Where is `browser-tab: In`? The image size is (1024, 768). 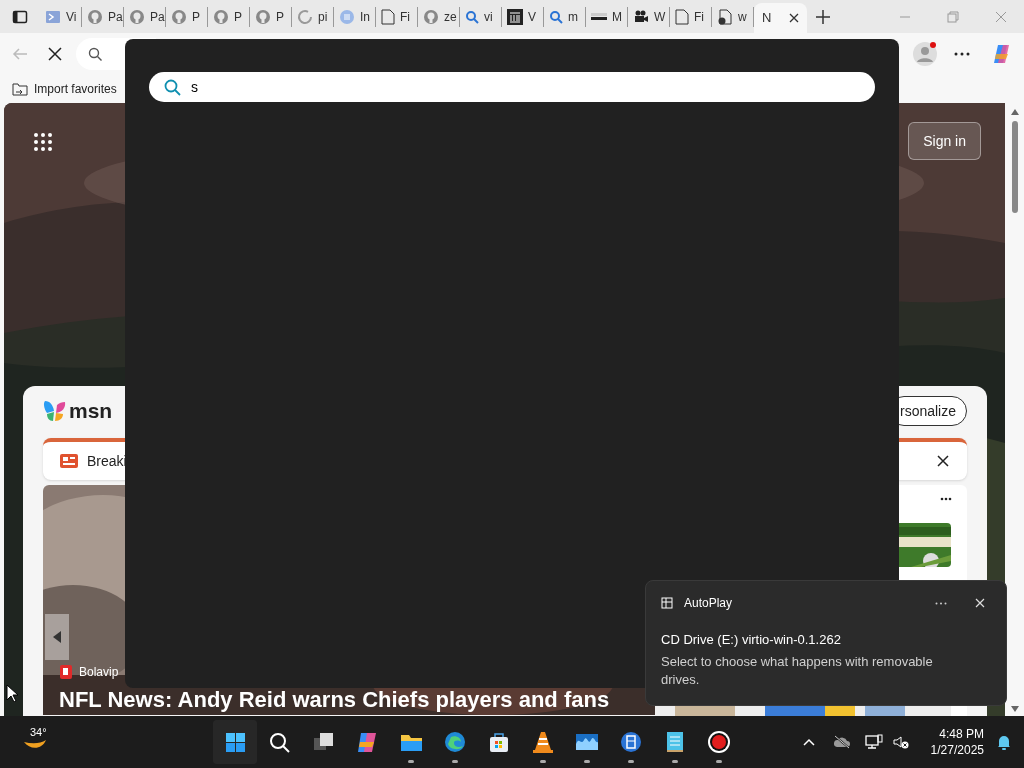
browser-tab: In is located at coordinates (355, 16).